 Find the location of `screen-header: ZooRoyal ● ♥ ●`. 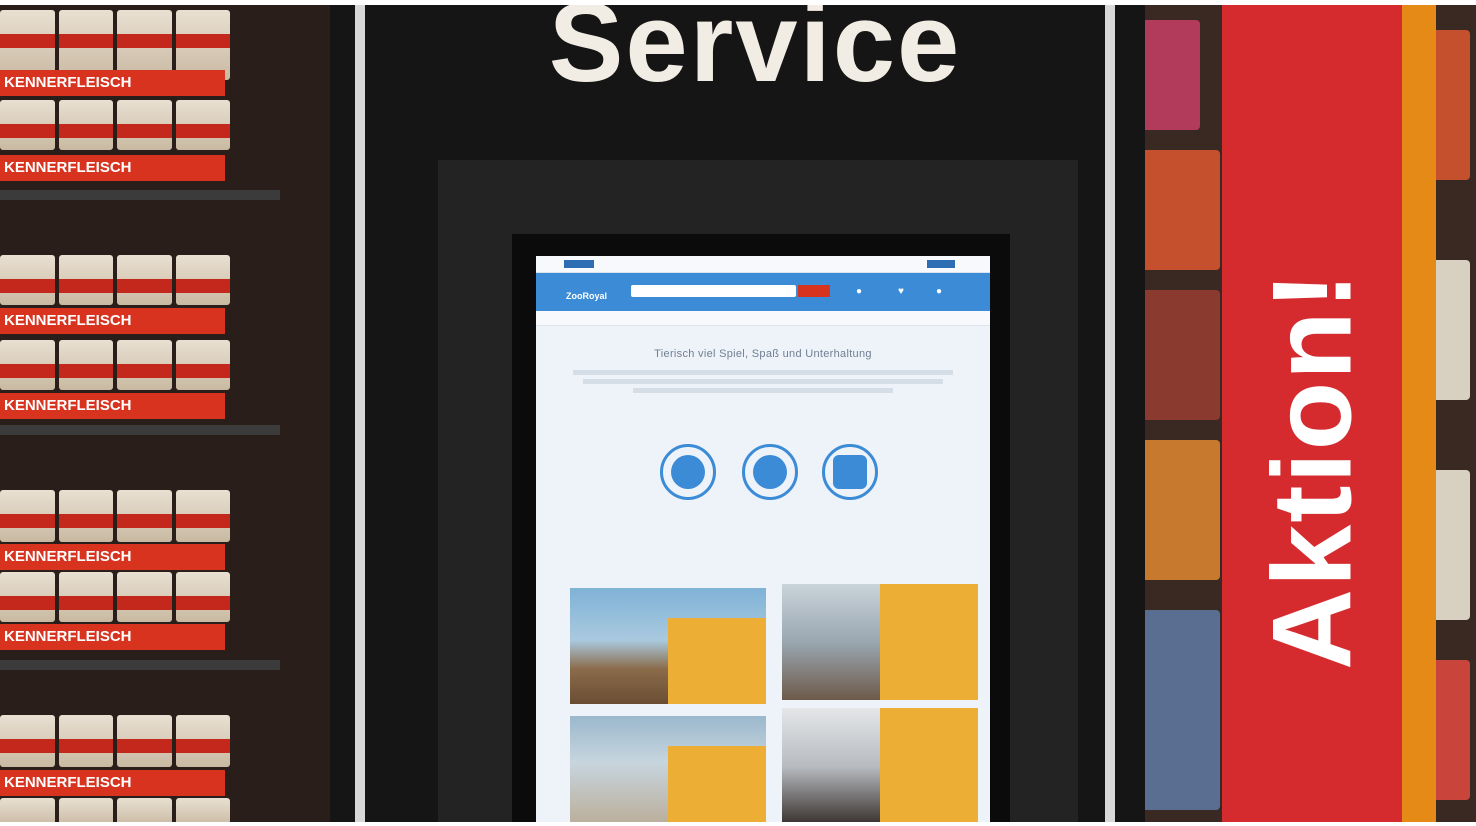

screen-header: ZooRoyal ● ♥ ● is located at coordinates (763, 292).